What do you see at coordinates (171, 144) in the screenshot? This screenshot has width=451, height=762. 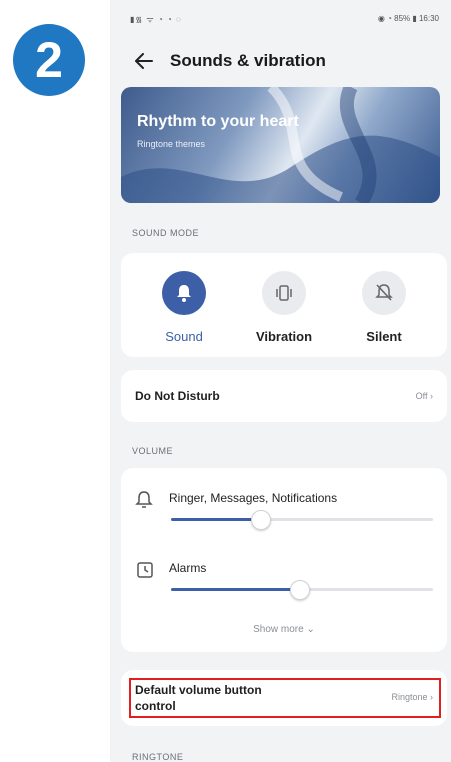 I see `banner-subtitle: Ringtone themes` at bounding box center [171, 144].